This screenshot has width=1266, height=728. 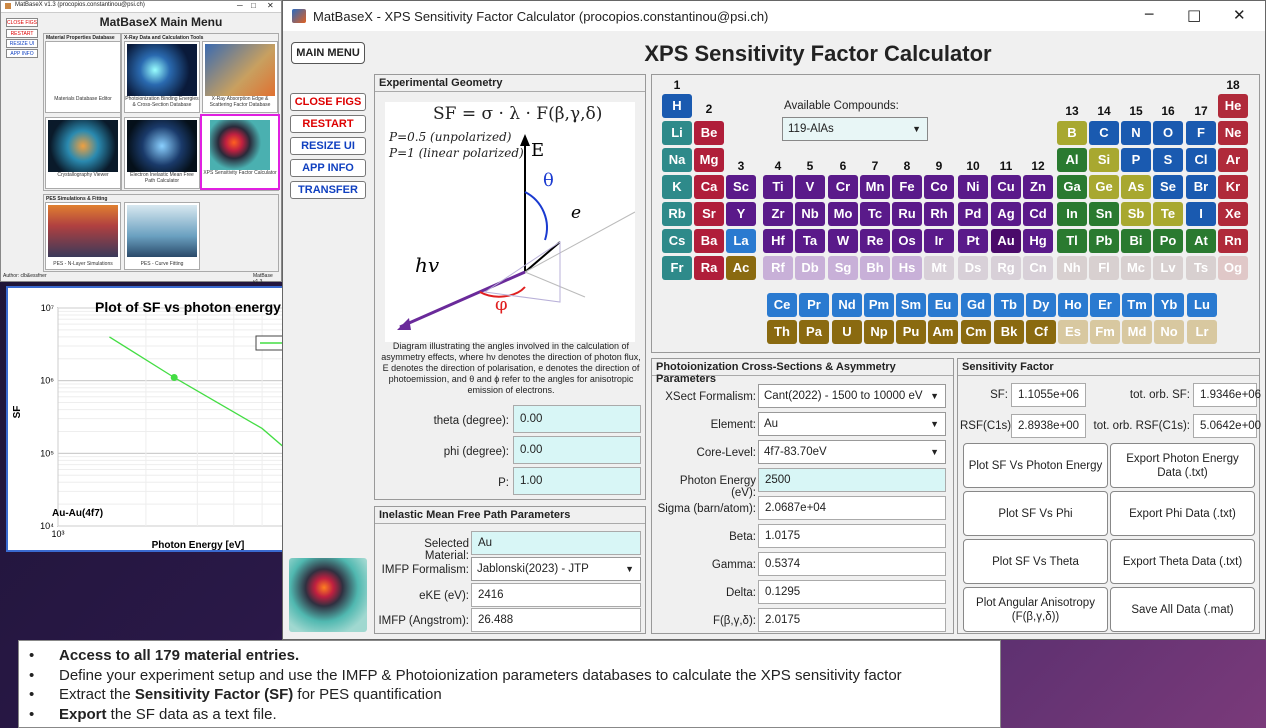 I want to click on element-he: He, so click(x=1233, y=106).